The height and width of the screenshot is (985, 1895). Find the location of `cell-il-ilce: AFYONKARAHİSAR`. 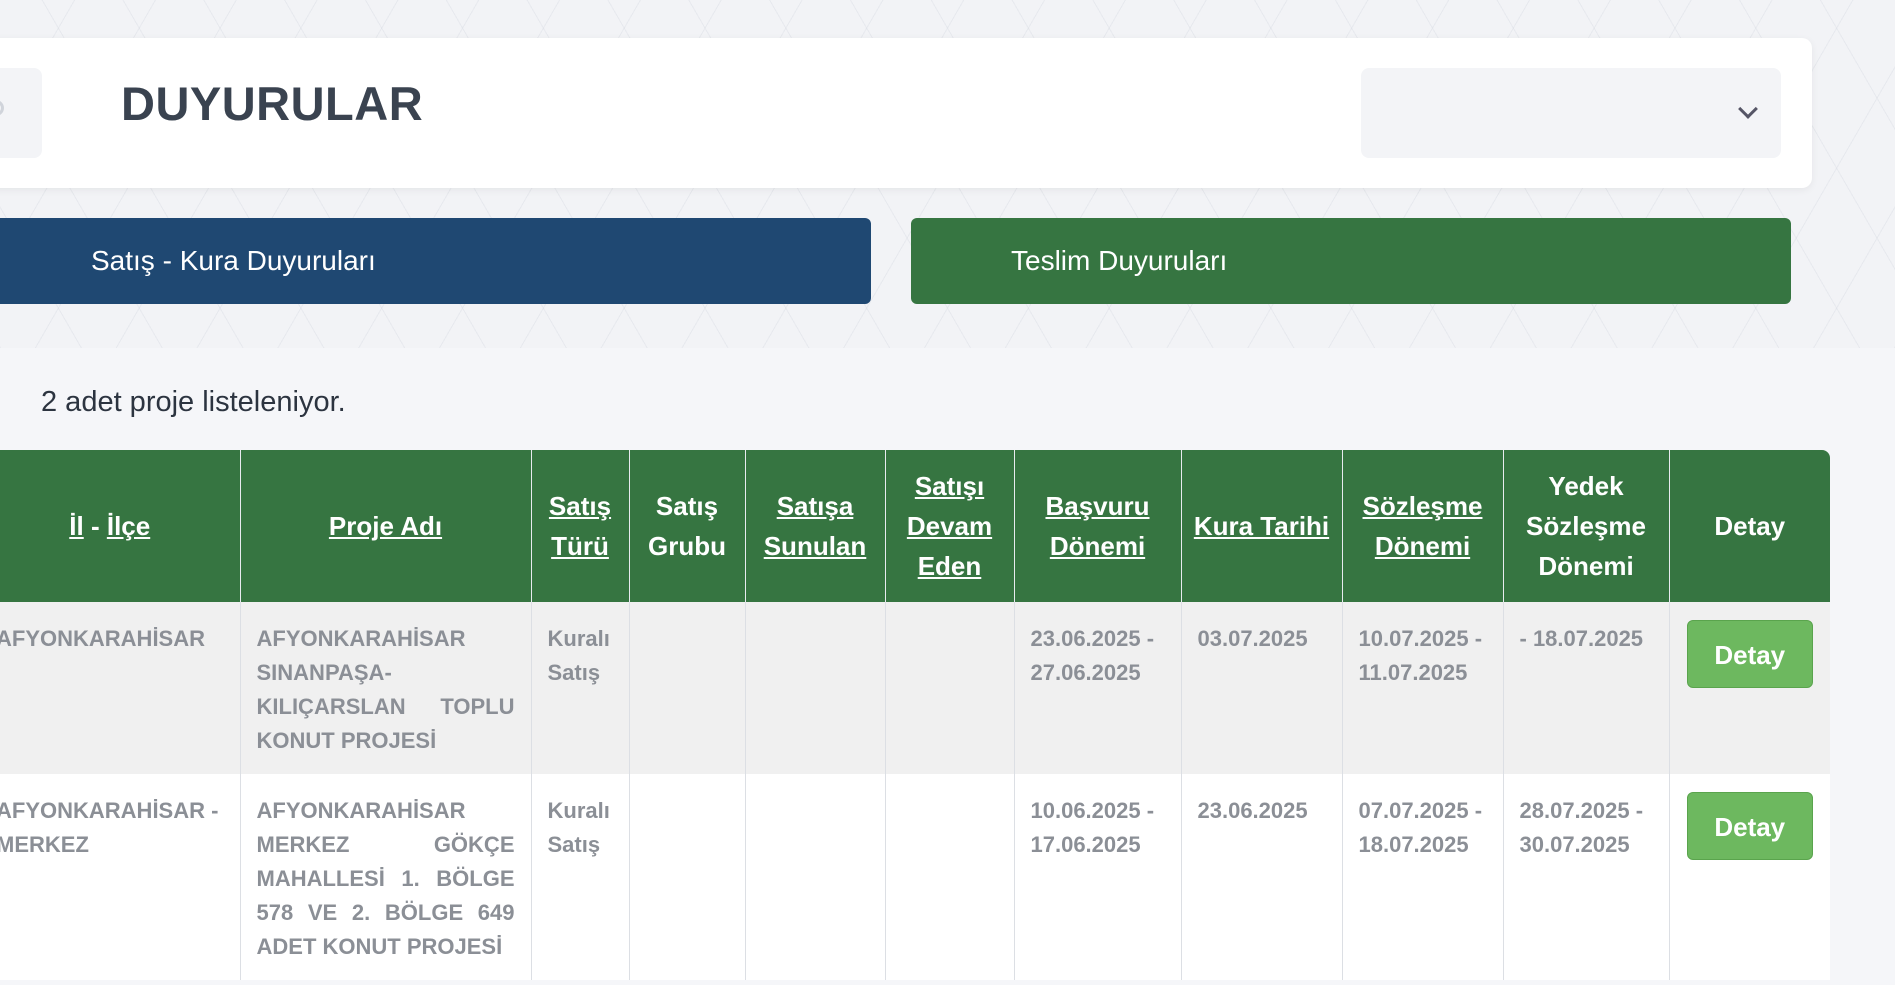

cell-il-ilce: AFYONKARAHİSAR is located at coordinates (120, 688).